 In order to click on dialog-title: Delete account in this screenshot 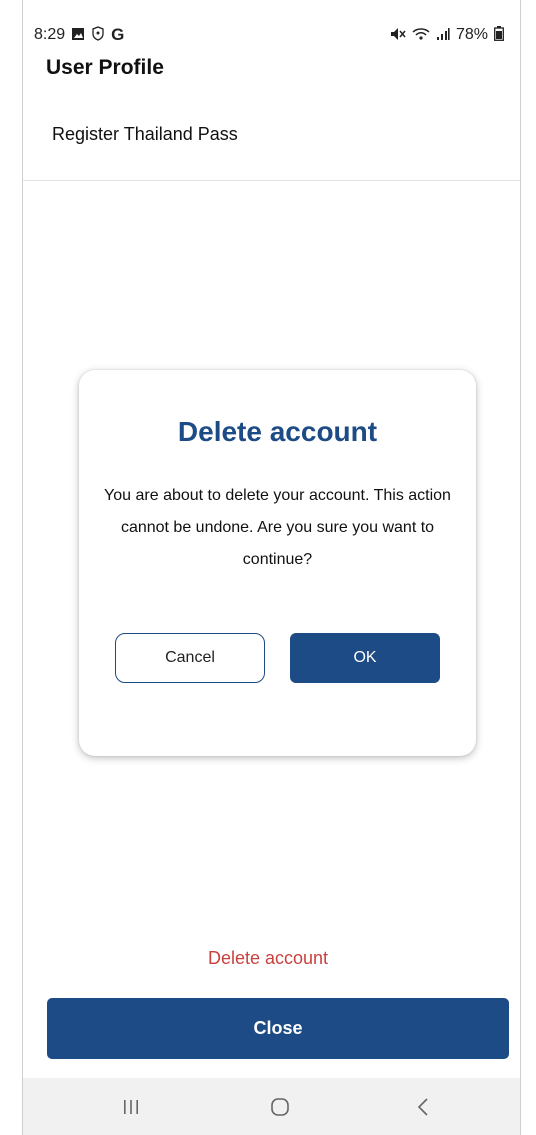, I will do `click(277, 431)`.